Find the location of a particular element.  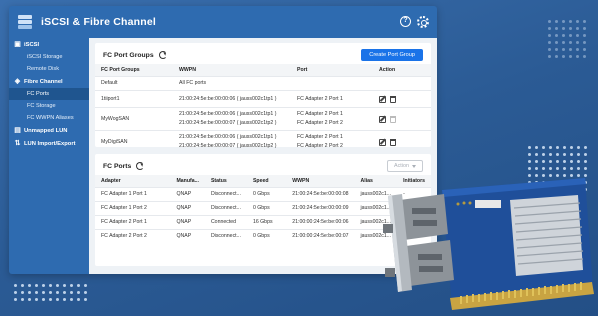

column-header: FC Port Groups is located at coordinates (134, 70).